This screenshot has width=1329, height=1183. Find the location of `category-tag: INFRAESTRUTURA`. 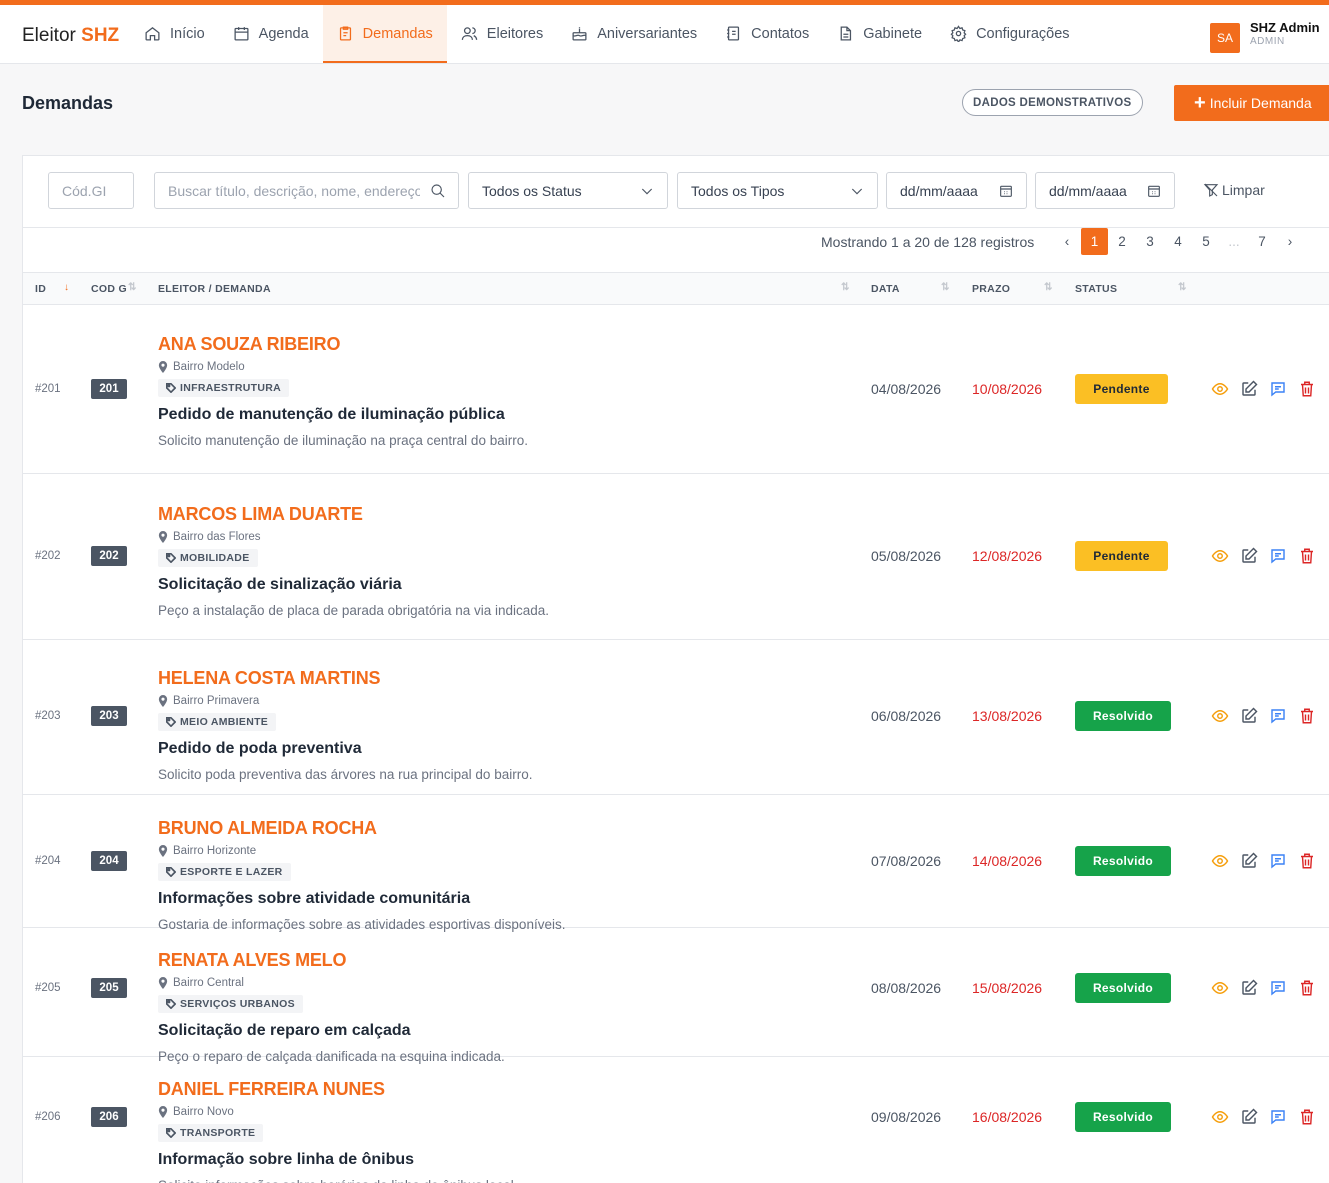

category-tag: INFRAESTRUTURA is located at coordinates (224, 388).